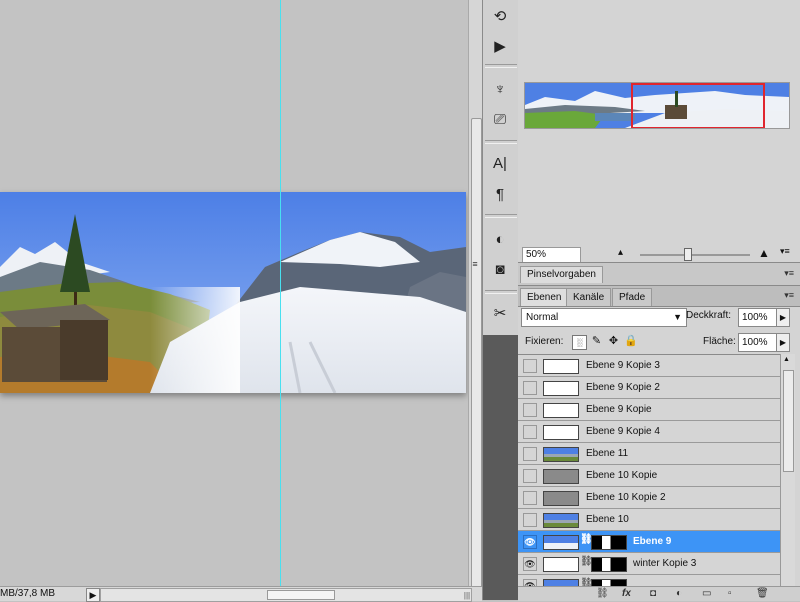  What do you see at coordinates (783, 317) in the screenshot?
I see `opacity-slider-toggle-icon: ▶` at bounding box center [783, 317].